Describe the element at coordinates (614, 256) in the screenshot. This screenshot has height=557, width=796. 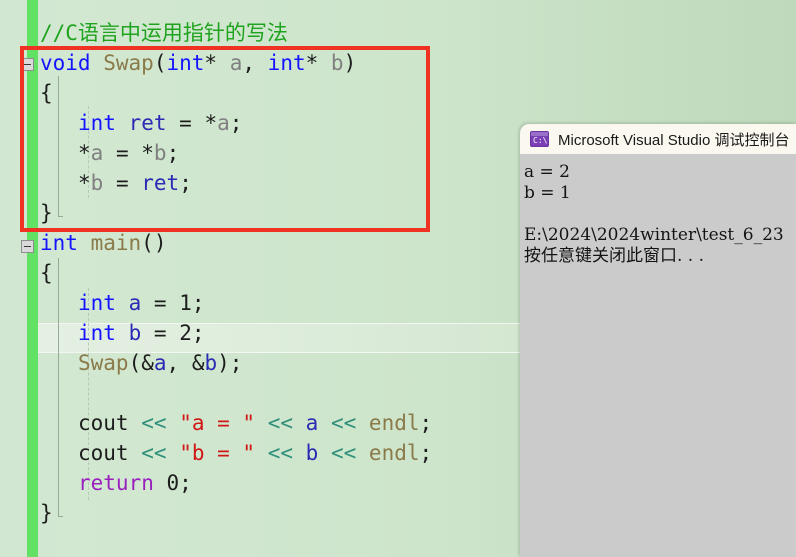
I see `console-output-line: 按任意键关闭此窗口. . .` at that location.